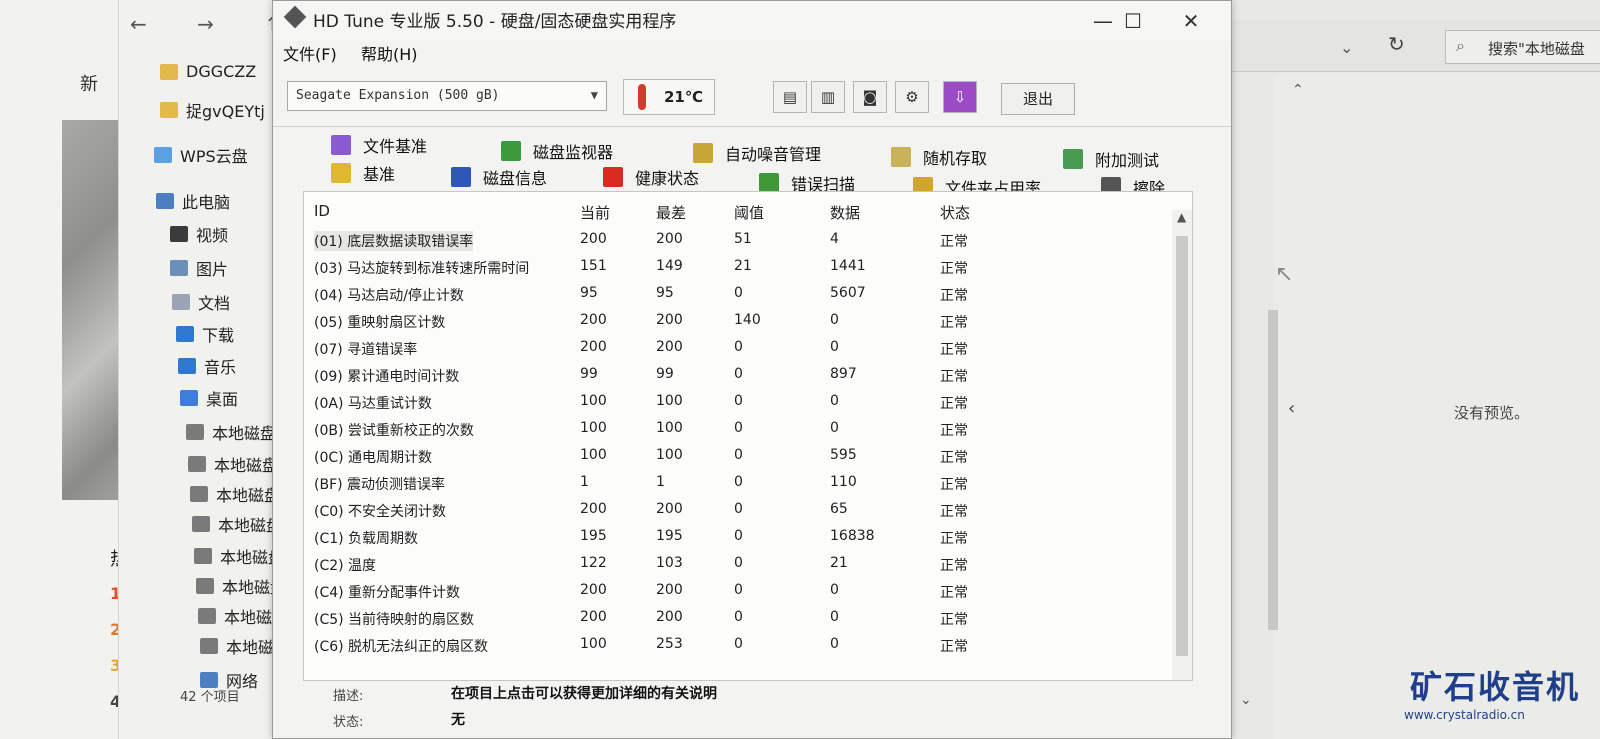  I want to click on watermark-name: 矿石收音机, so click(1495, 687).